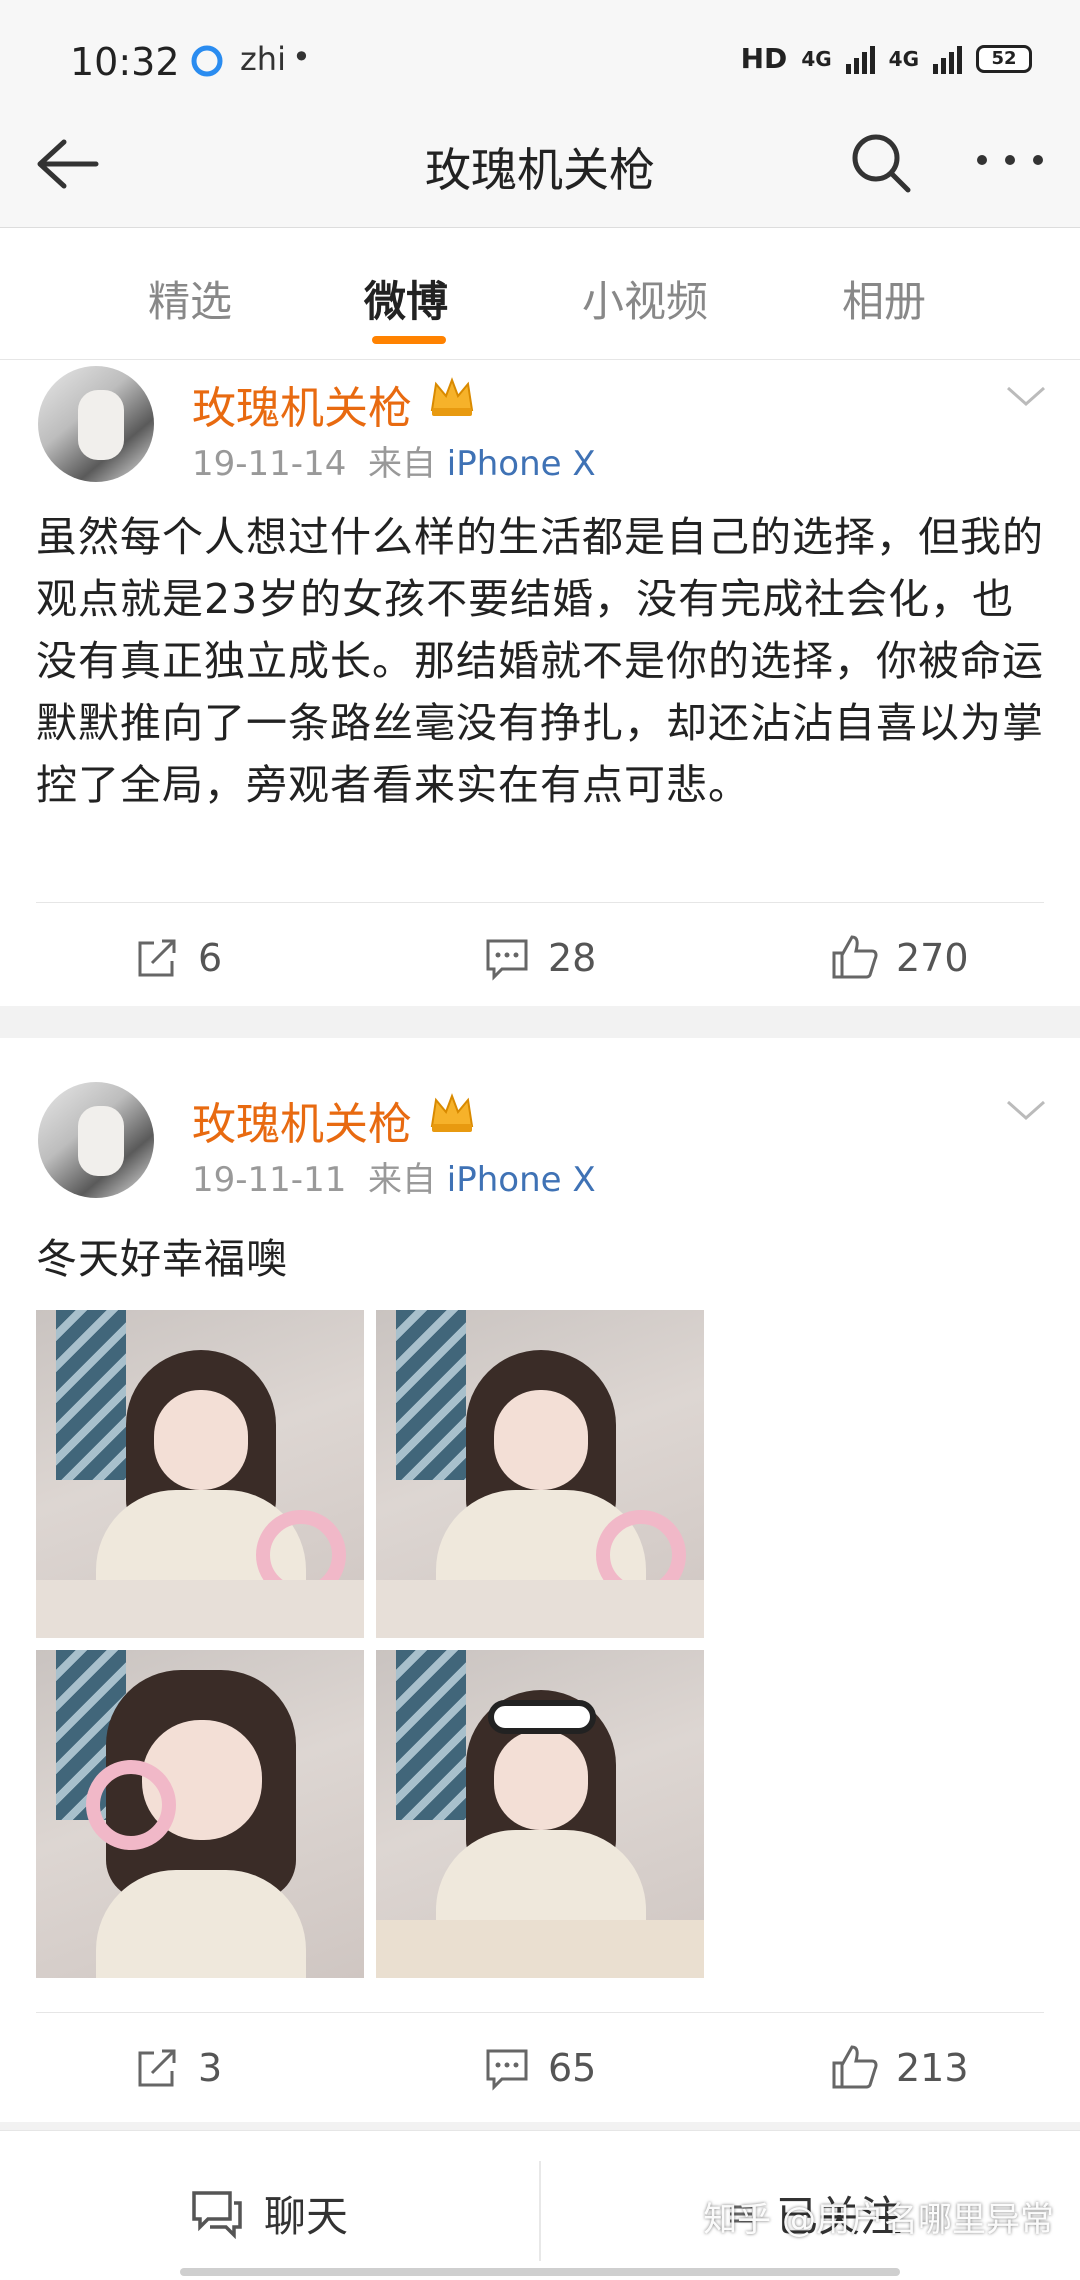 The height and width of the screenshot is (2280, 1080). I want to click on tab-weibo: 微博, so click(406, 298).